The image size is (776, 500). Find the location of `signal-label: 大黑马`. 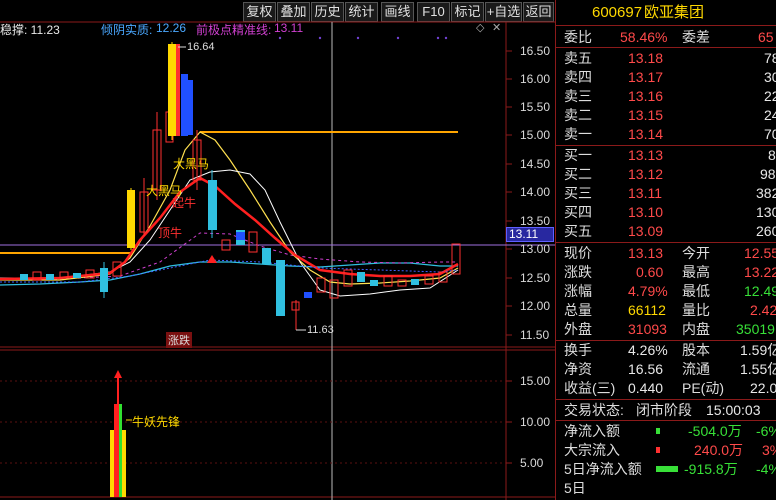

signal-label: 大黑马 is located at coordinates (191, 164).